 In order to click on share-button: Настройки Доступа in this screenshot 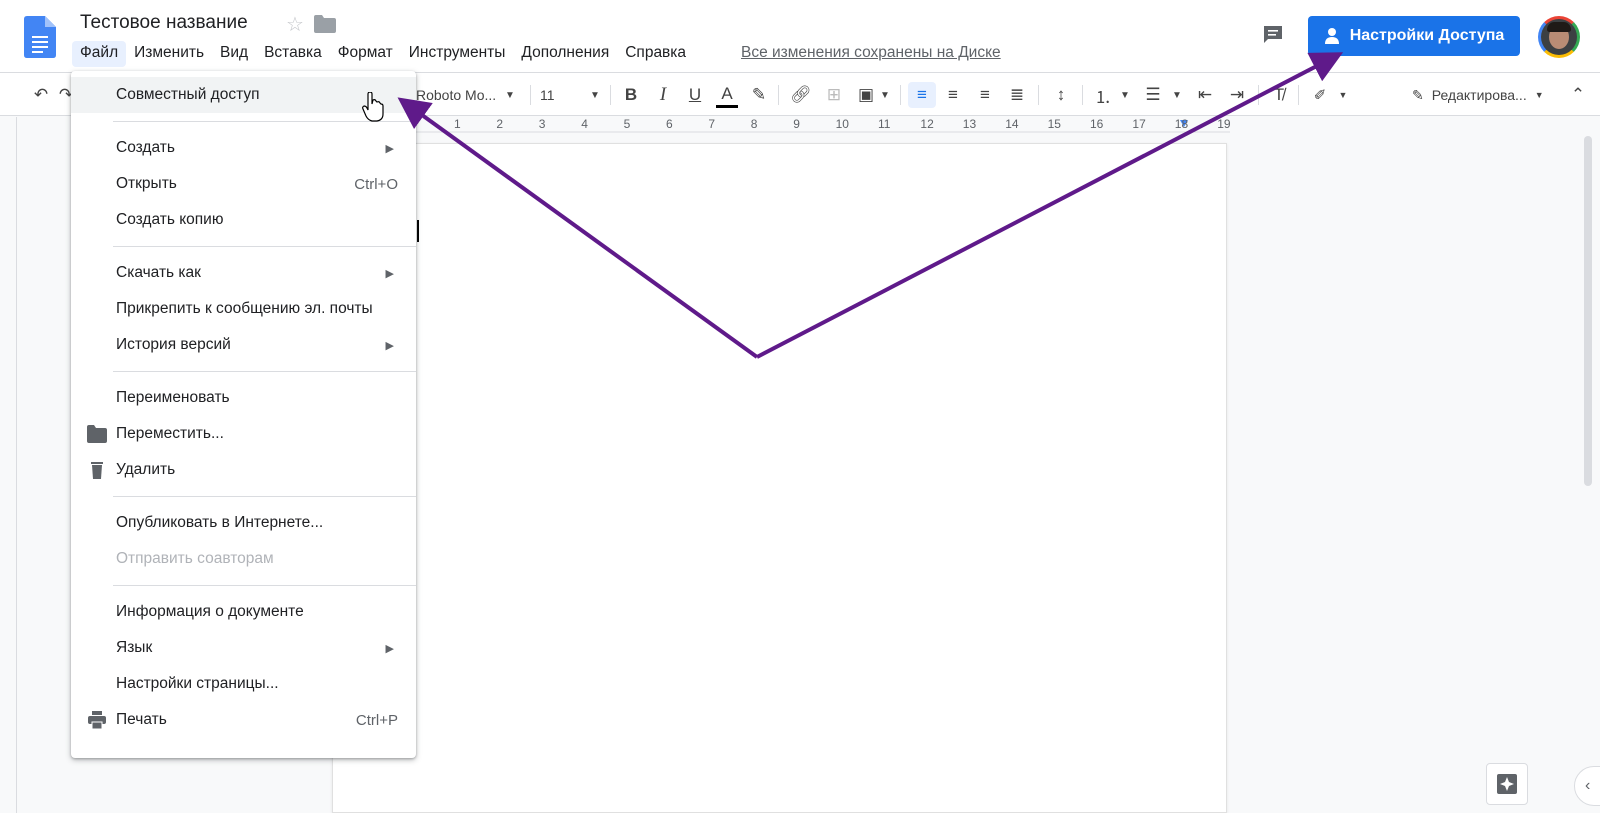, I will do `click(1414, 36)`.